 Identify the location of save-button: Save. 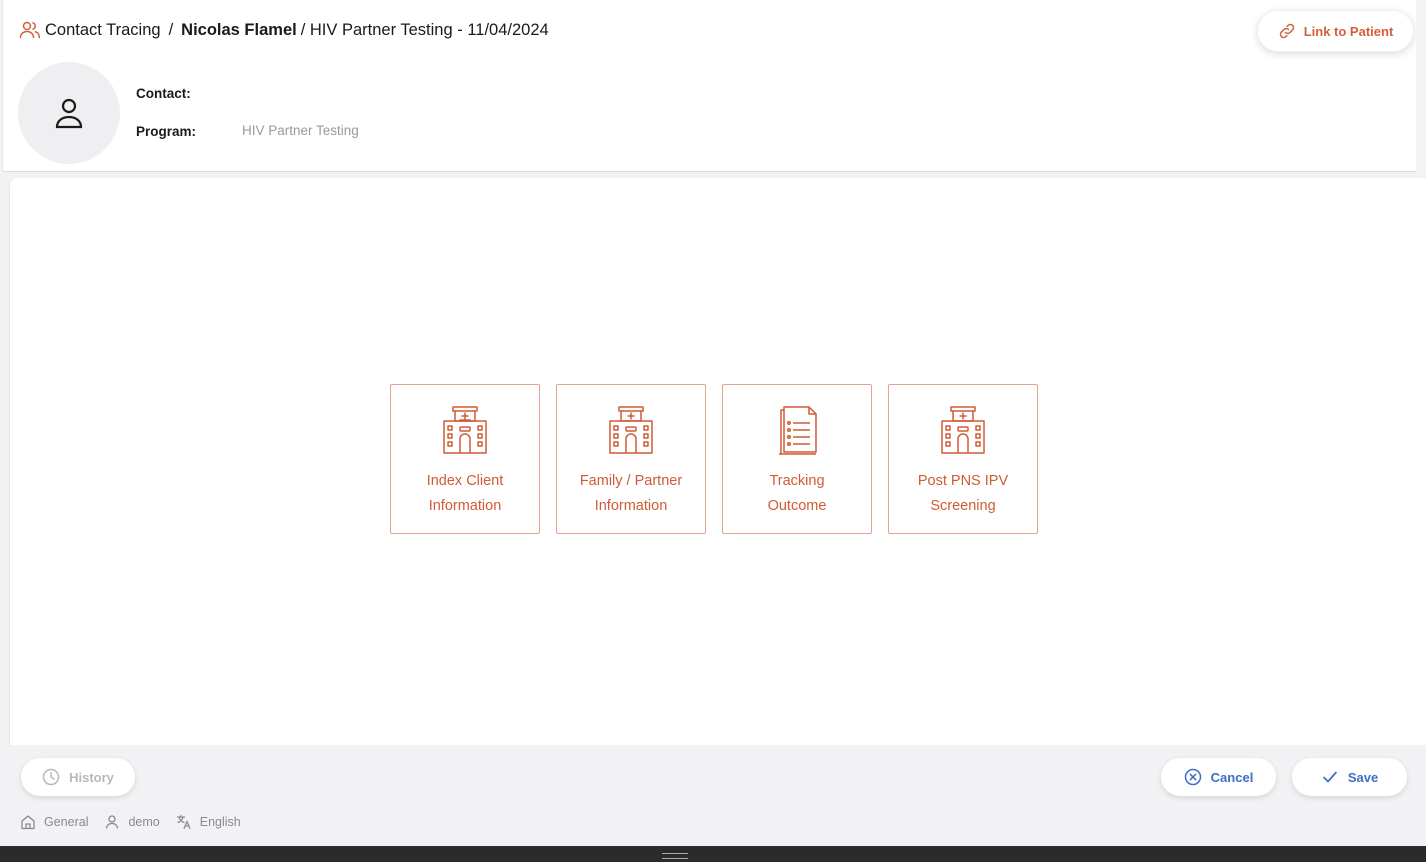
(1349, 777).